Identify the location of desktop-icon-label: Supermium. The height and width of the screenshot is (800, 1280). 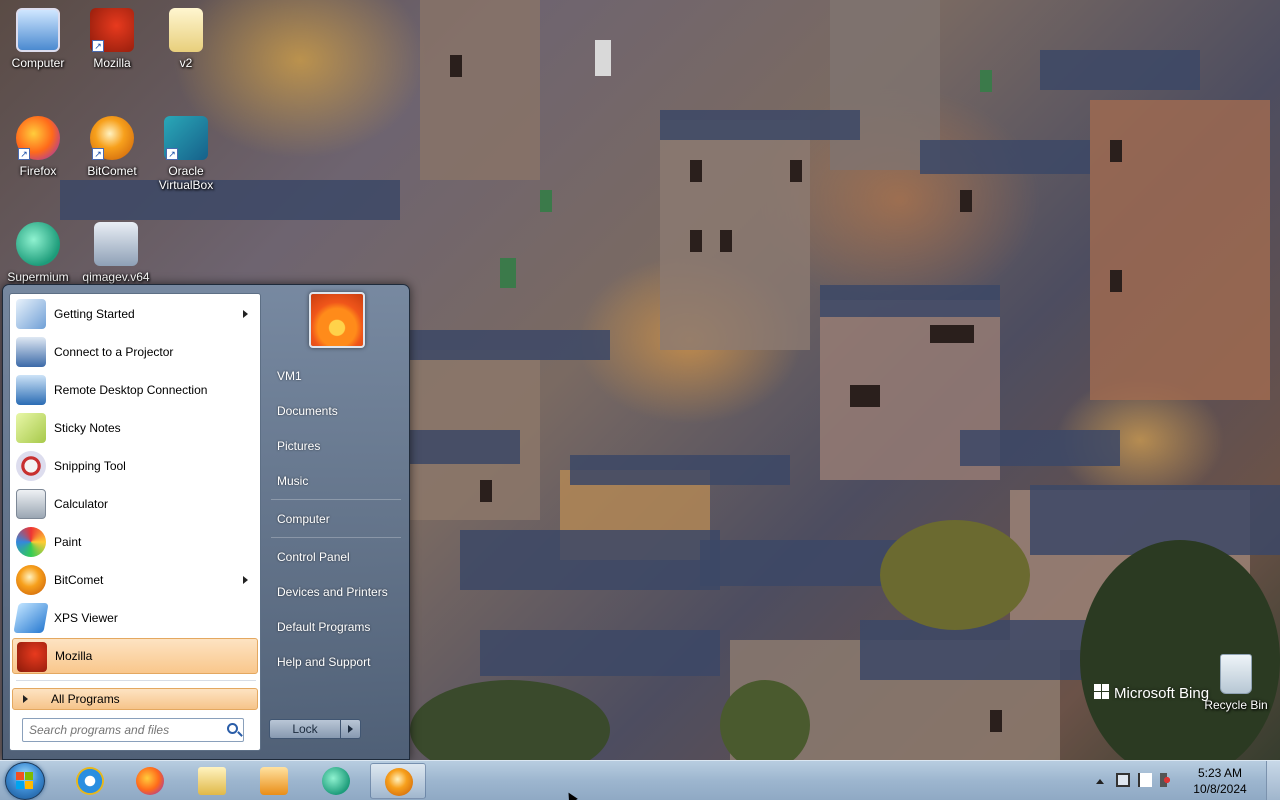
(38, 277).